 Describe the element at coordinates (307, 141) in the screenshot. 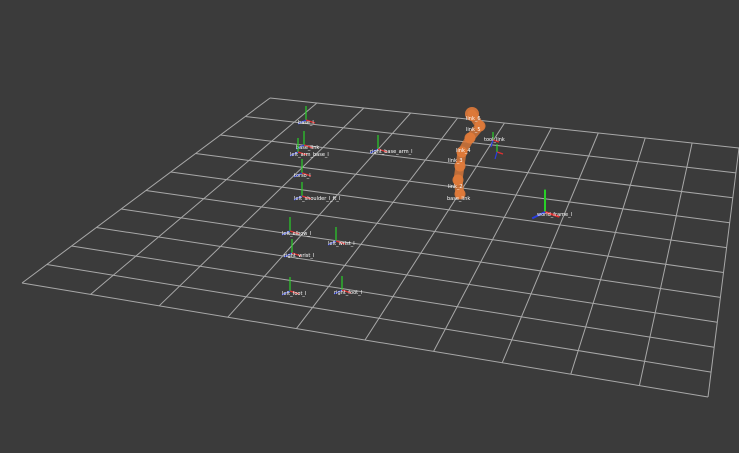

I see `frame-b: base_link` at that location.